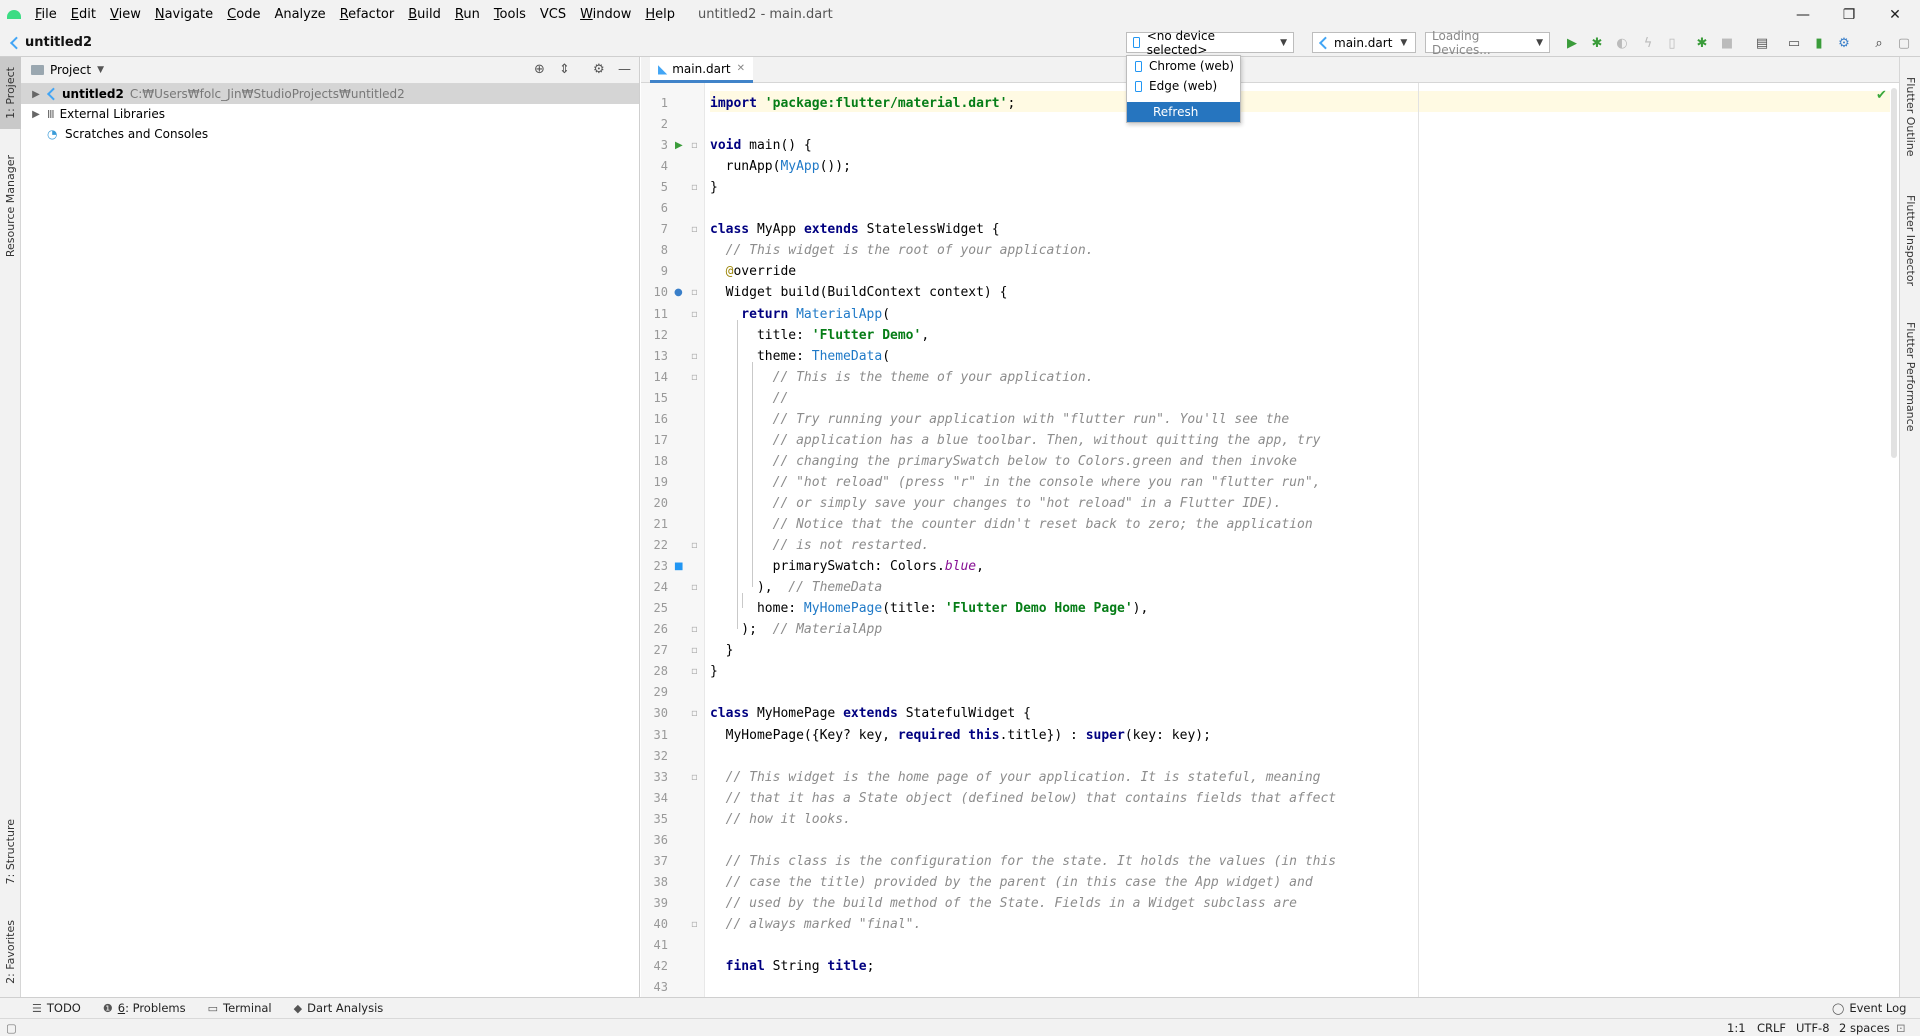  Describe the element at coordinates (660, 14) in the screenshot. I see `menu-help: Help` at that location.